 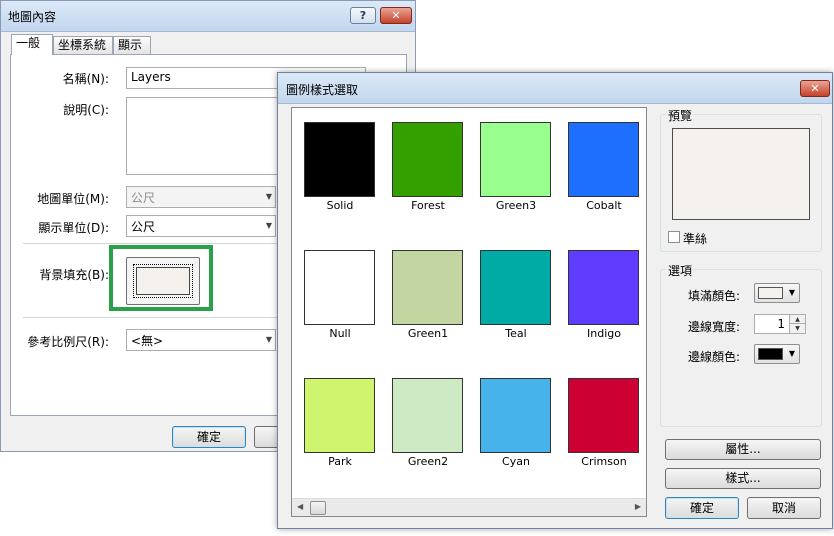 What do you see at coordinates (680, 270) in the screenshot?
I see `options-label: 選項` at bounding box center [680, 270].